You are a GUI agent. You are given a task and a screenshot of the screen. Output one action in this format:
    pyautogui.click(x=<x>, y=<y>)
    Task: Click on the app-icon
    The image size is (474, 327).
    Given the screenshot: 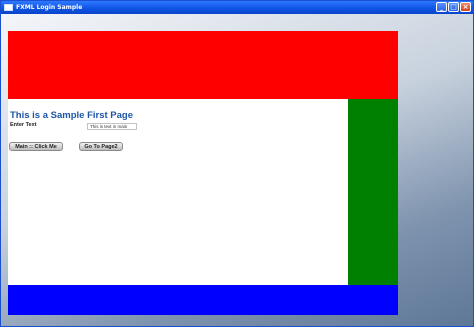 What is the action you would take?
    pyautogui.click(x=8, y=7)
    